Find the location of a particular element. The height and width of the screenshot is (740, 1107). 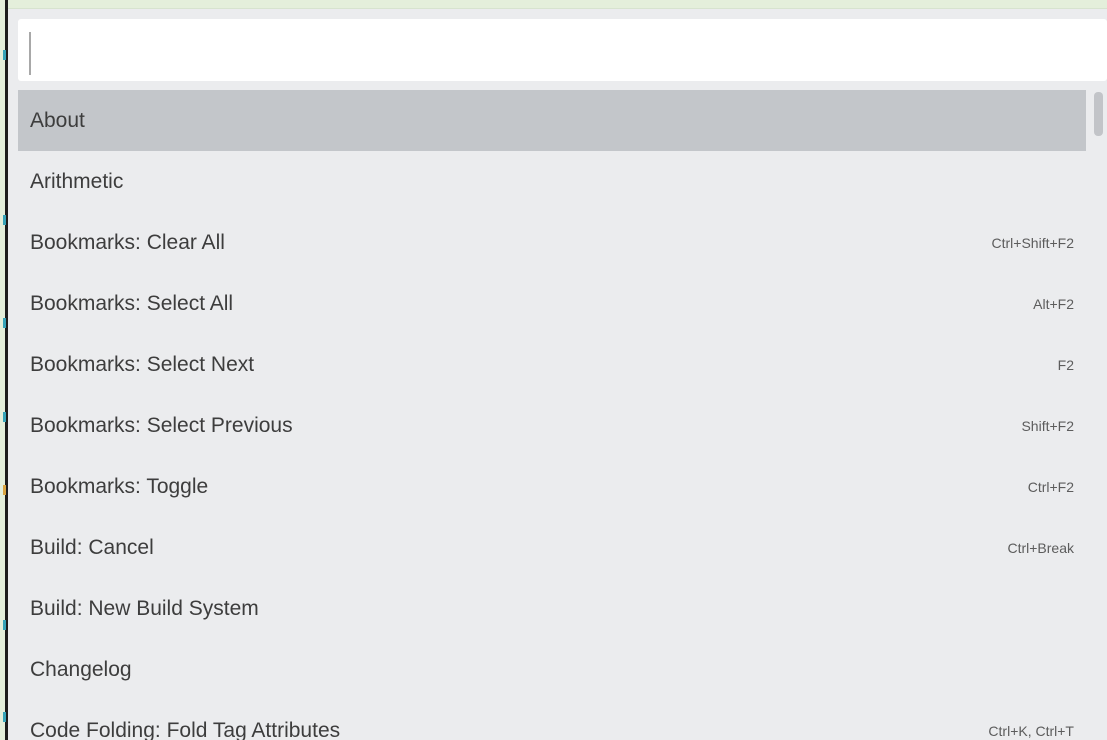

command-search-box is located at coordinates (562, 50).